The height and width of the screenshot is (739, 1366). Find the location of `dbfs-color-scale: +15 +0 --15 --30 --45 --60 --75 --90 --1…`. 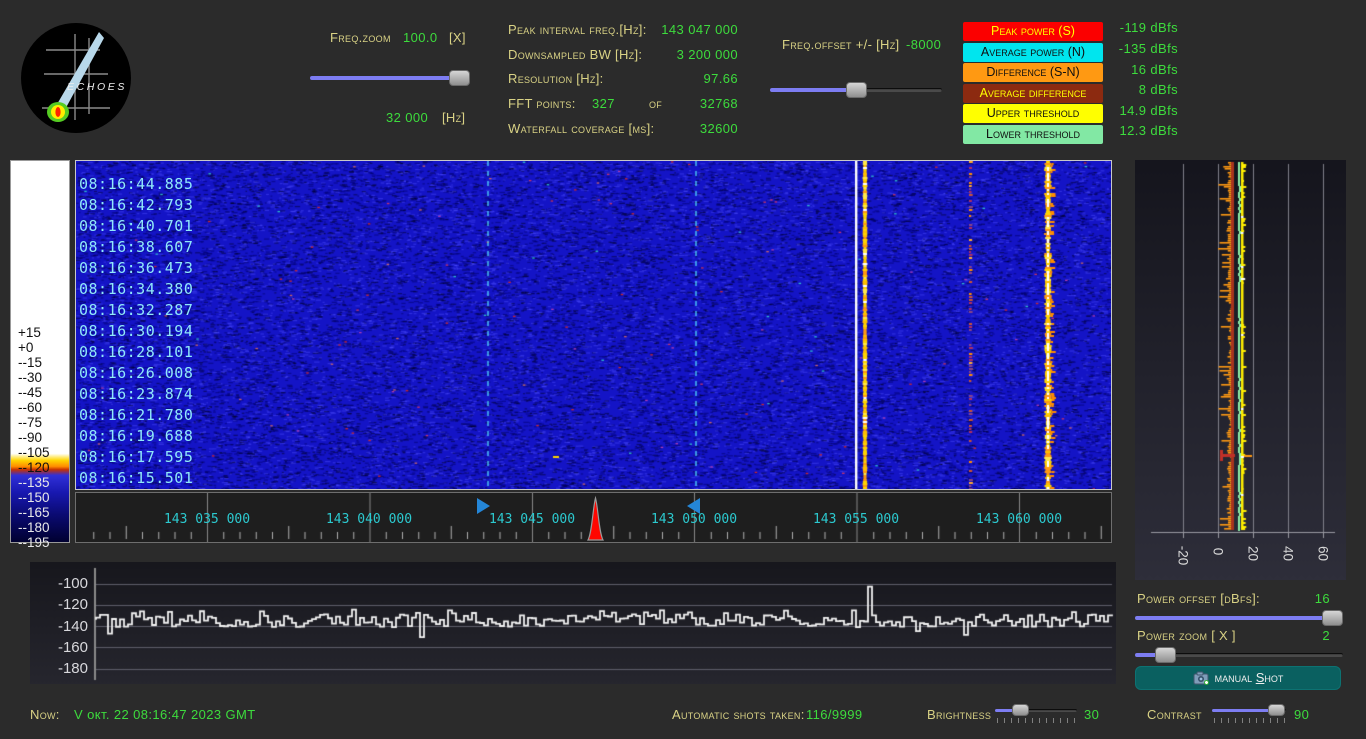

dbfs-color-scale: +15 +0 --15 --30 --45 --60 --75 --90 --1… is located at coordinates (40, 355).